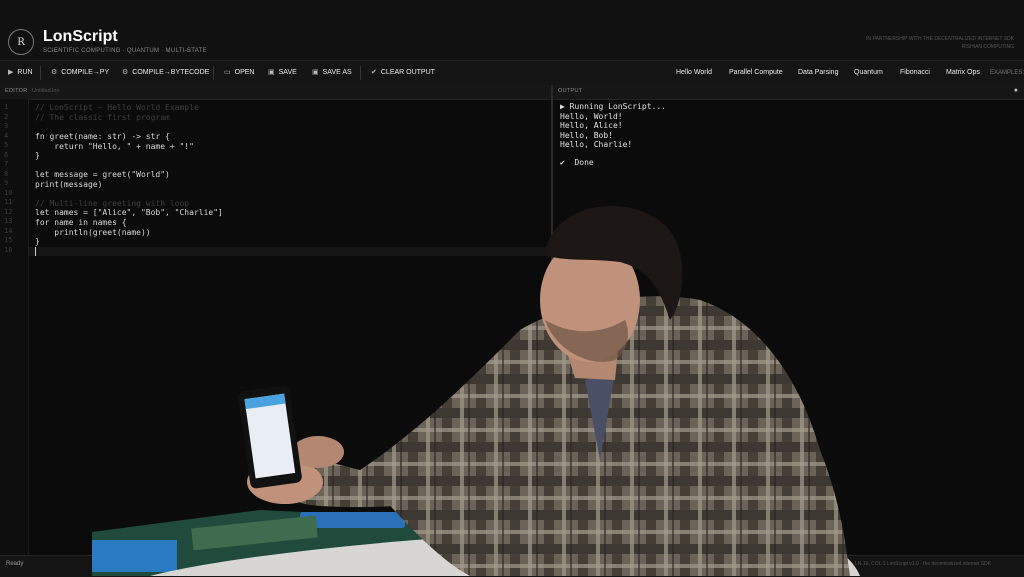 The width and height of the screenshot is (1024, 577). Describe the element at coordinates (337, 72) in the screenshot. I see `save-as-label: SAVE AS` at that location.